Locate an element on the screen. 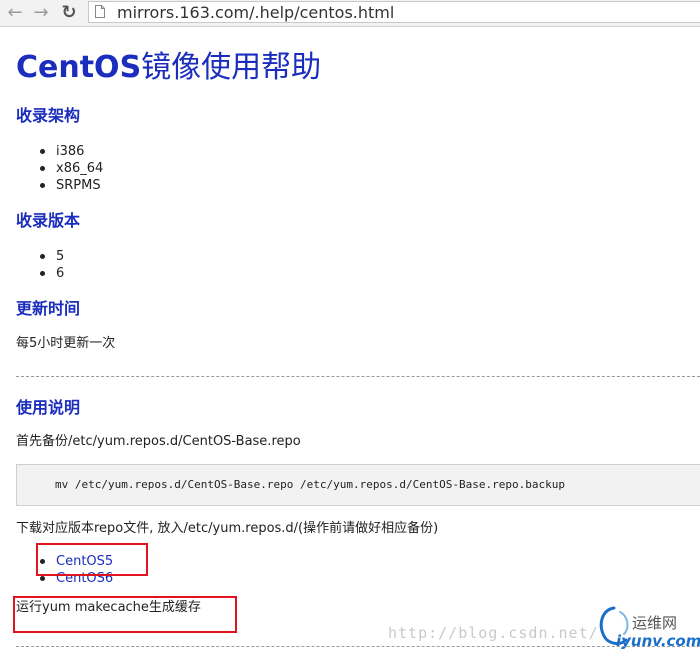  list-item: x86_64 is located at coordinates (71, 168).